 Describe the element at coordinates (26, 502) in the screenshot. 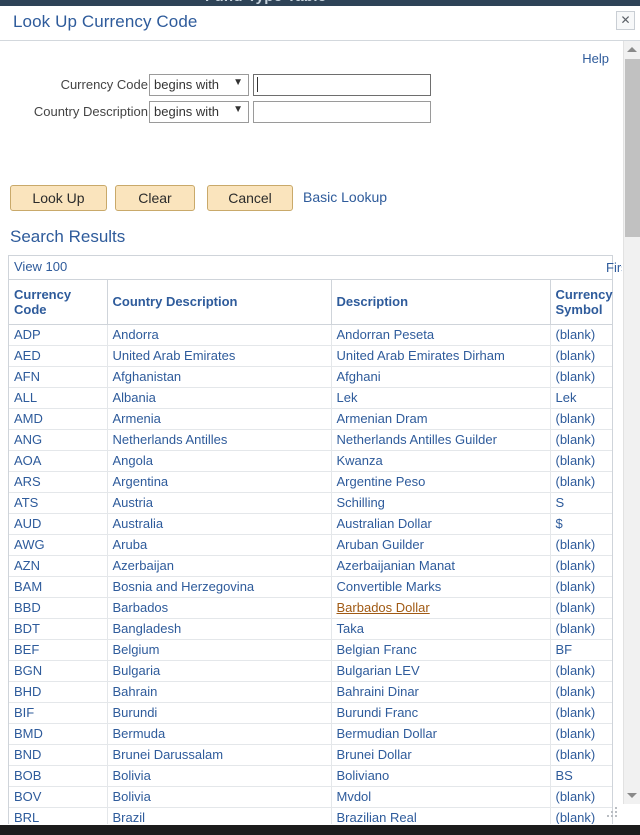

I see `cell-link: ATS` at that location.